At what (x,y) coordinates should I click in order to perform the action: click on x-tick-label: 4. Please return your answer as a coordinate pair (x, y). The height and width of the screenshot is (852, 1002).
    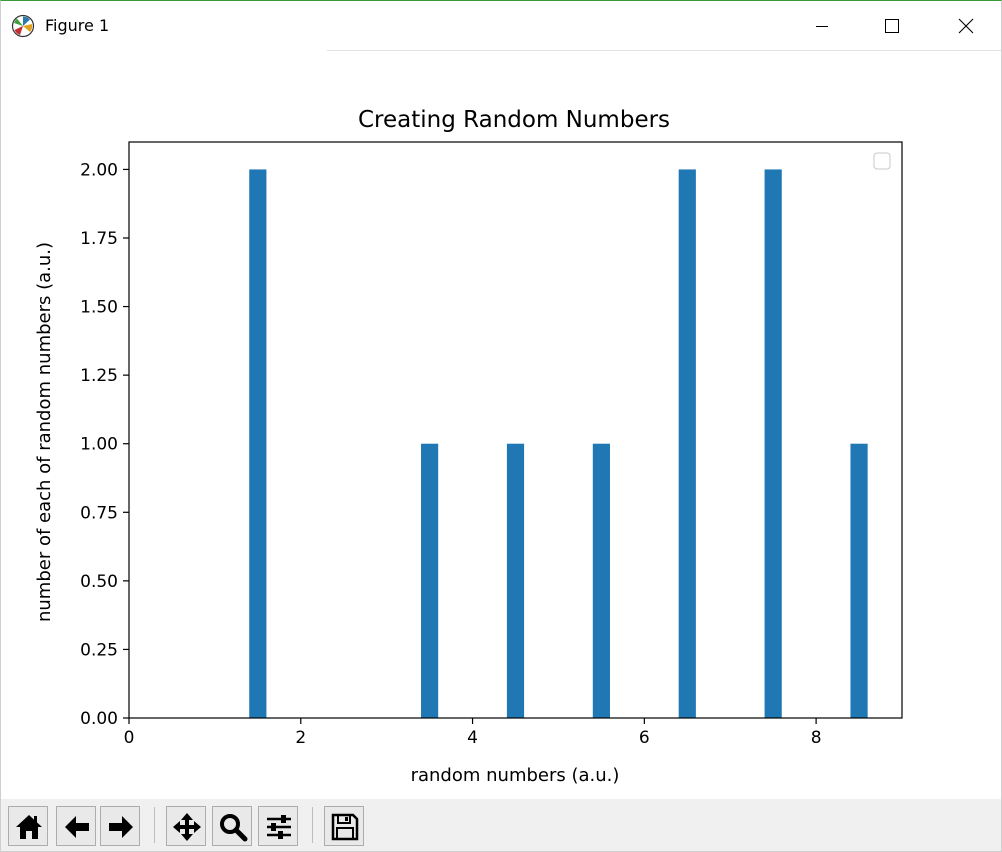
    Looking at the image, I should click on (472, 738).